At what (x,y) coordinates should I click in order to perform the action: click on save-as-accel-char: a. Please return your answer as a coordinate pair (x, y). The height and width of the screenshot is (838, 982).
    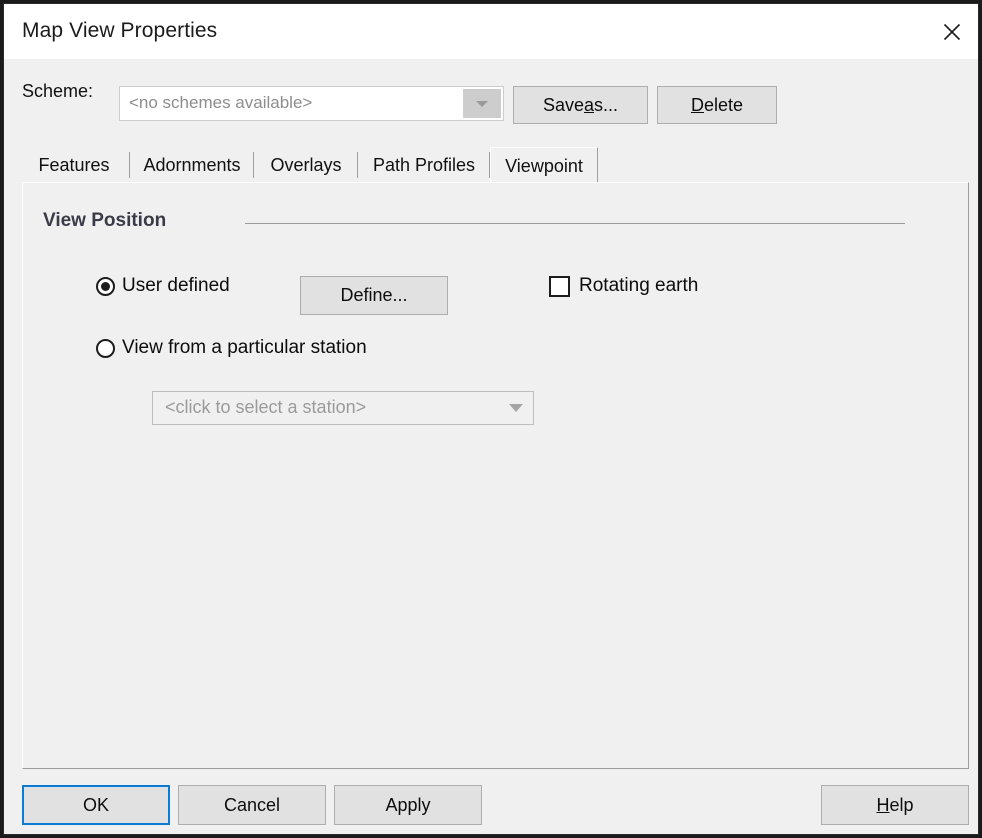
    Looking at the image, I should click on (589, 104).